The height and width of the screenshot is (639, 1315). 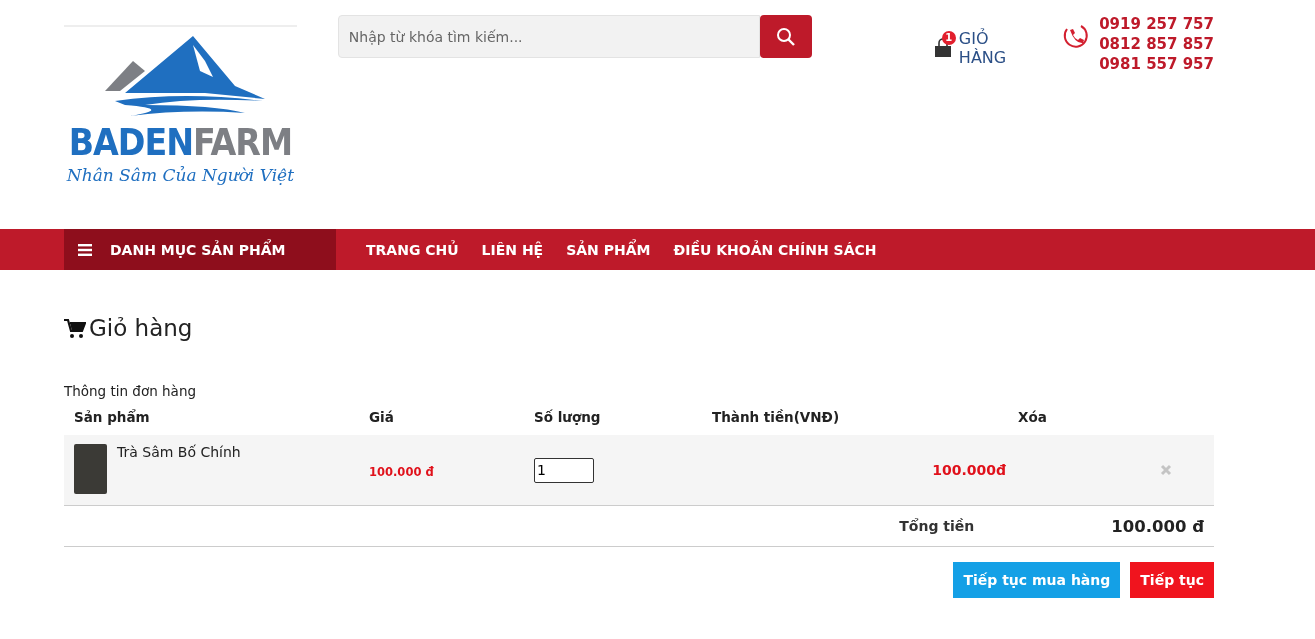 I want to click on phone-number: 0919 257 757, so click(x=1156, y=24).